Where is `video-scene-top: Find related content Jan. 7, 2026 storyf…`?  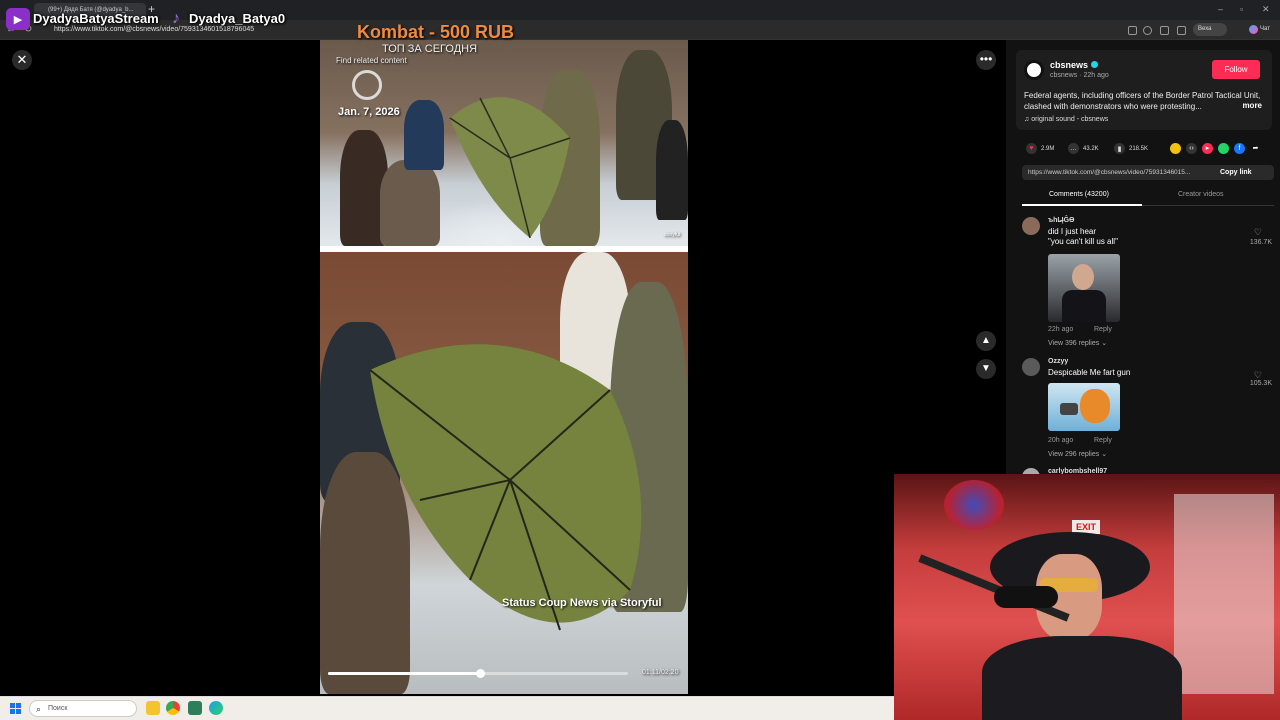 video-scene-top: Find related content Jan. 7, 2026 storyf… is located at coordinates (504, 143).